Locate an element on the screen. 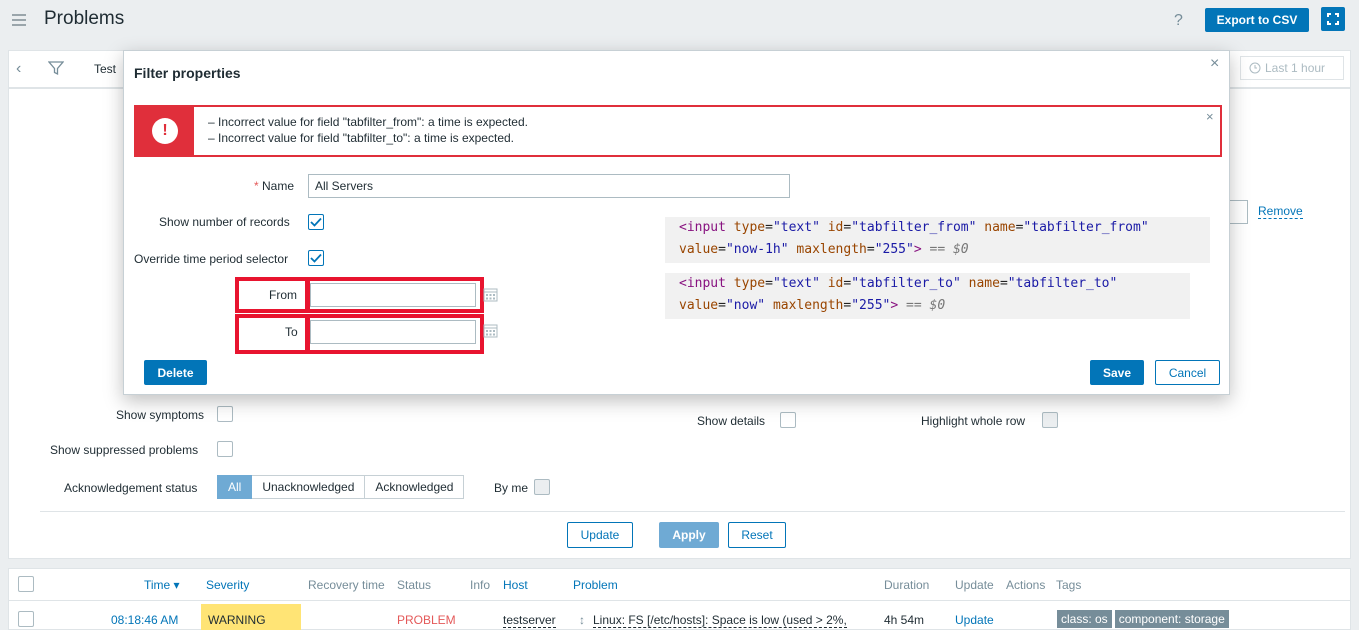  code-to-a4: value is located at coordinates (699, 305).